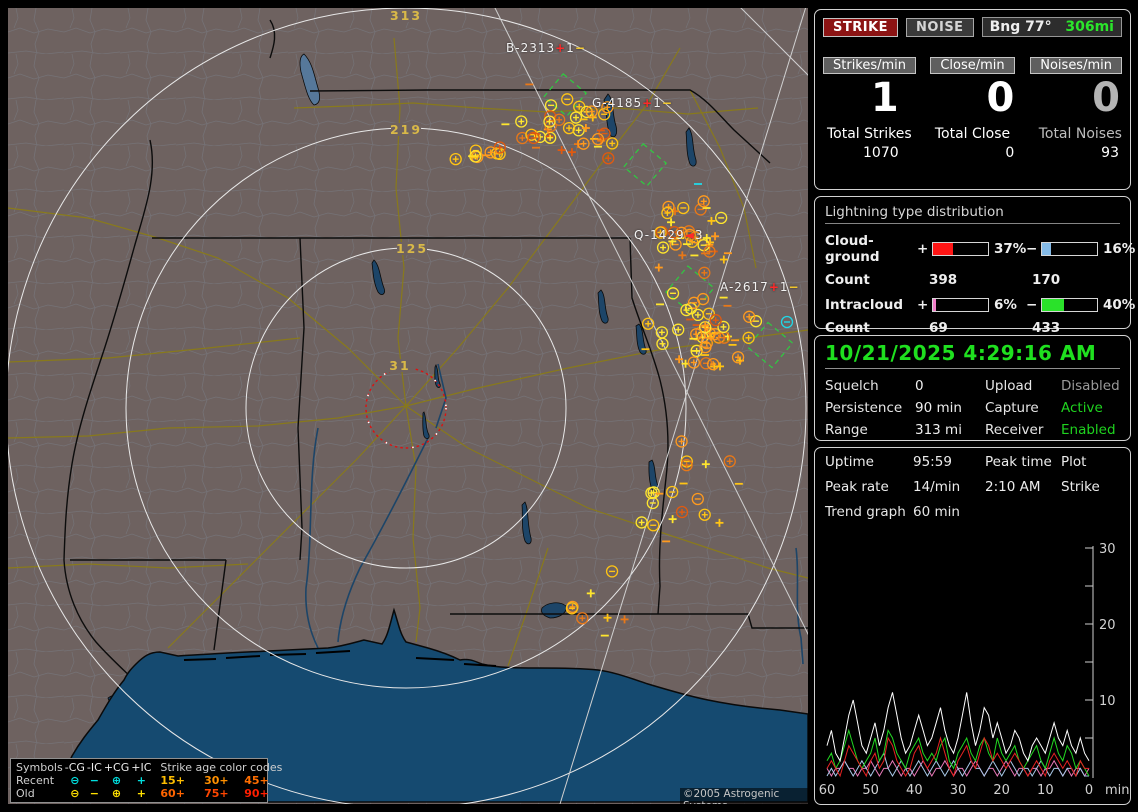  Describe the element at coordinates (94, 767) in the screenshot. I see `legend-header: -IC` at that location.